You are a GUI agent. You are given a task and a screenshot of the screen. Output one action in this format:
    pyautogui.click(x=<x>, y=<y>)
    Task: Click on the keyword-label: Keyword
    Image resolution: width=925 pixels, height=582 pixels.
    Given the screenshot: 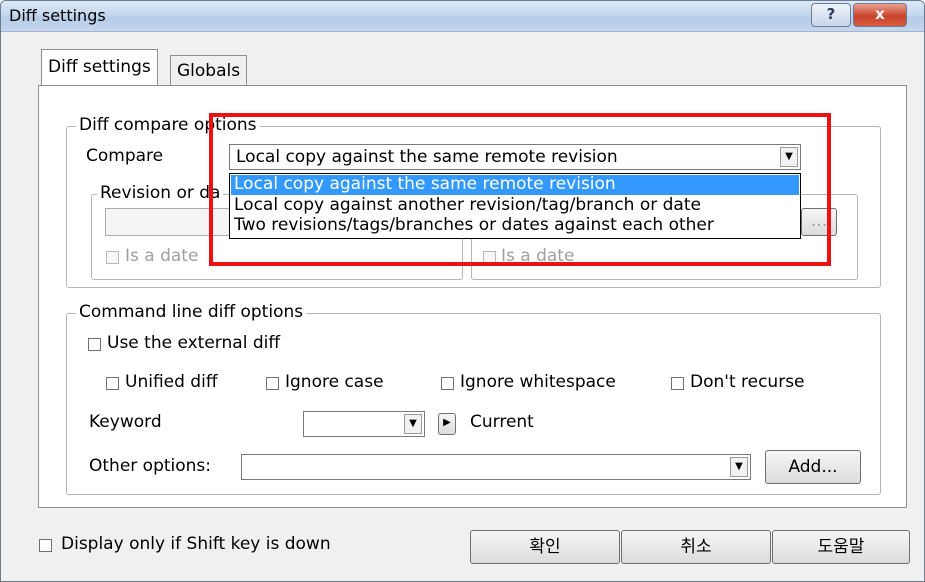 What is the action you would take?
    pyautogui.click(x=125, y=422)
    